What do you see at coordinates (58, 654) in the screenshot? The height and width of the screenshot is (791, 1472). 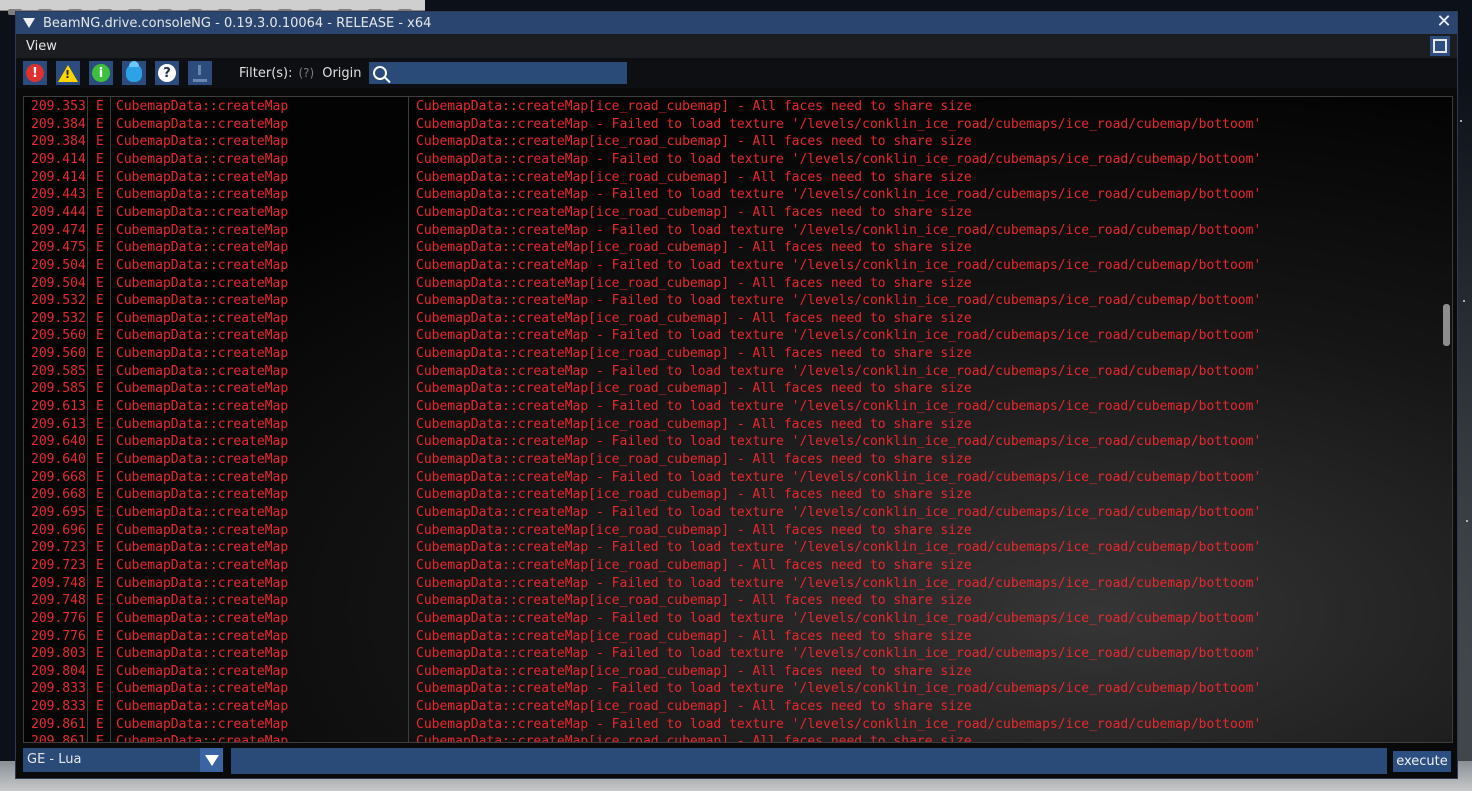 I see `log-time: 209.803` at bounding box center [58, 654].